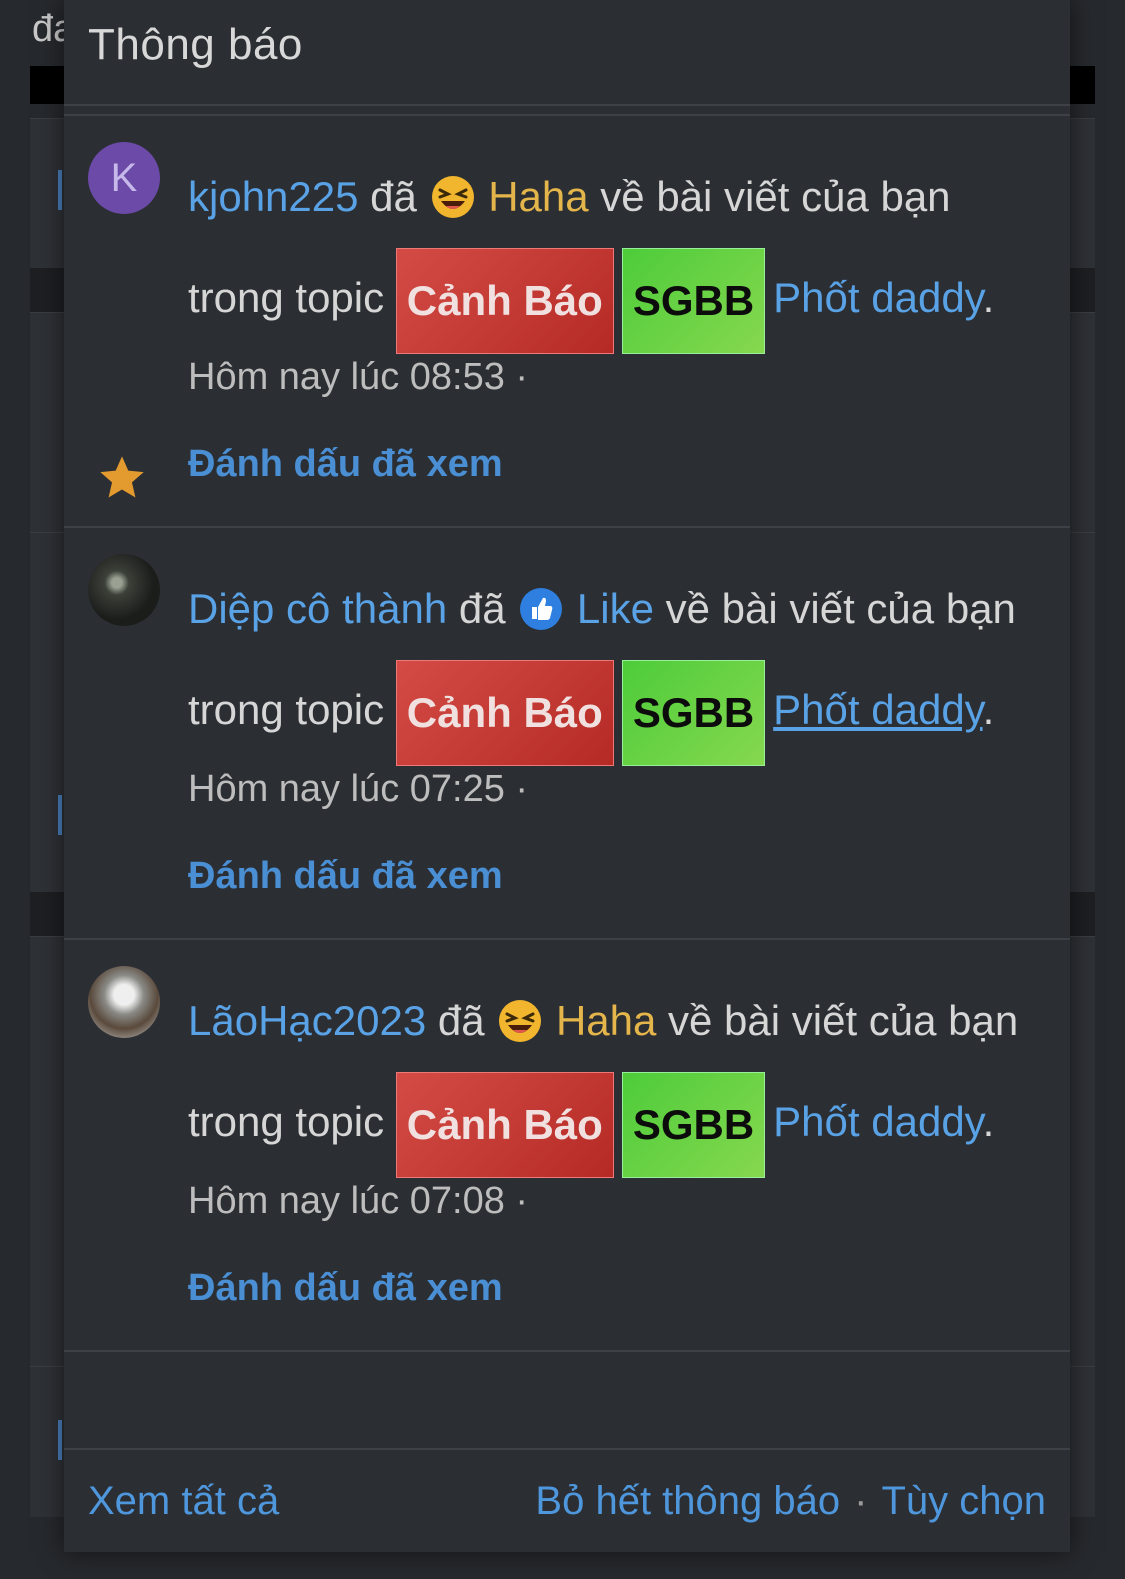  What do you see at coordinates (615, 608) in the screenshot?
I see `reaction-label: Like` at bounding box center [615, 608].